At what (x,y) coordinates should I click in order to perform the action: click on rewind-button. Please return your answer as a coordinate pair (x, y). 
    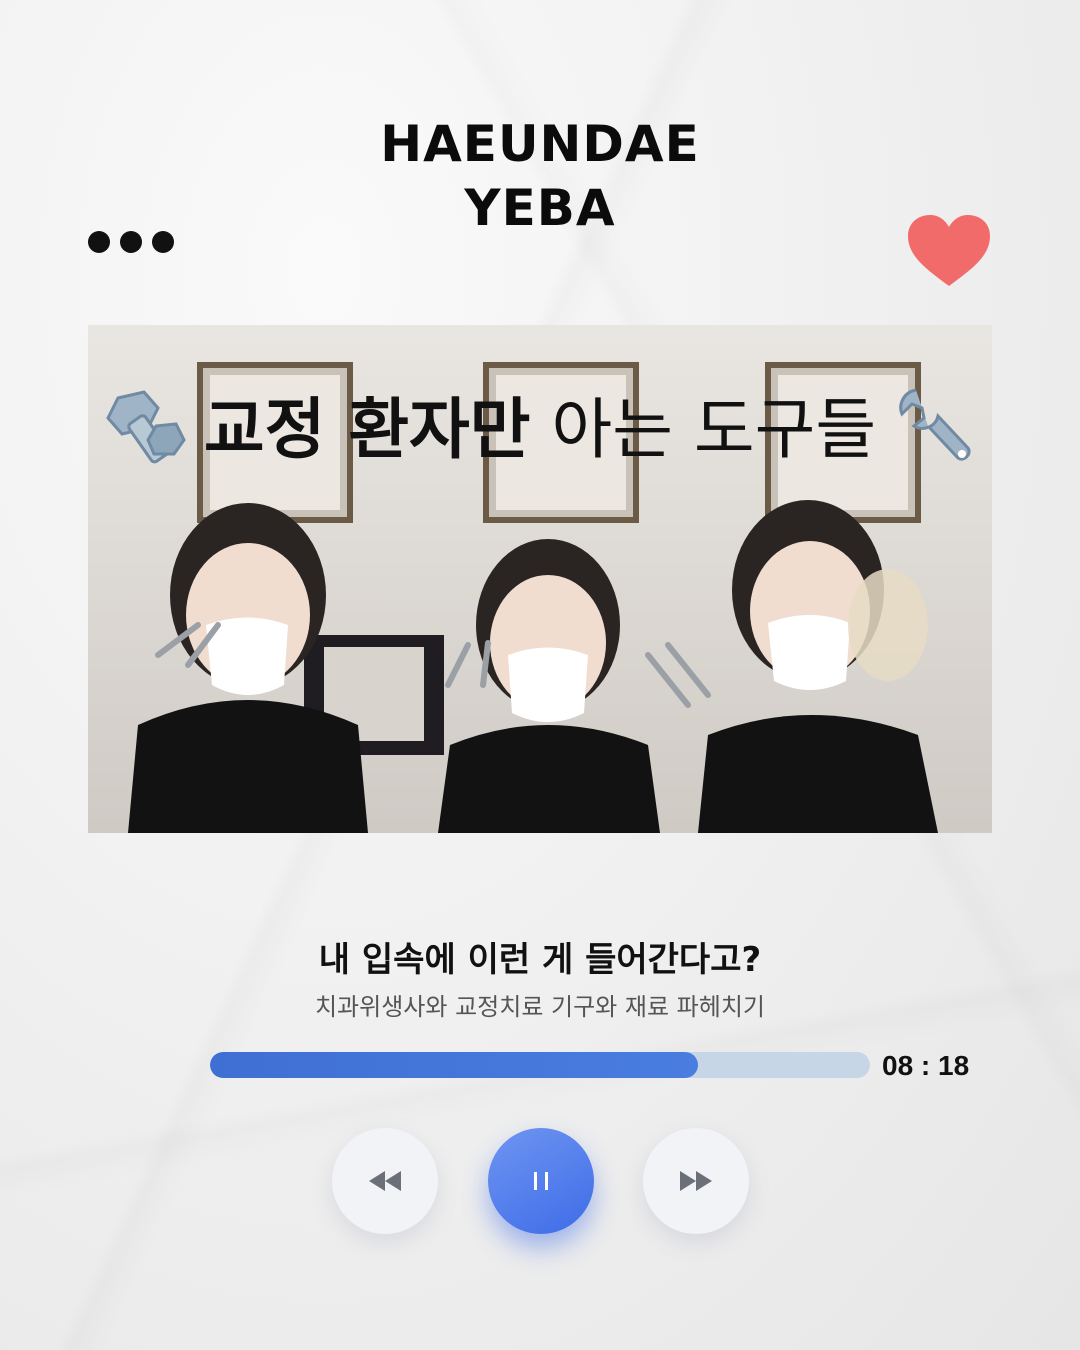
    Looking at the image, I should click on (385, 1181).